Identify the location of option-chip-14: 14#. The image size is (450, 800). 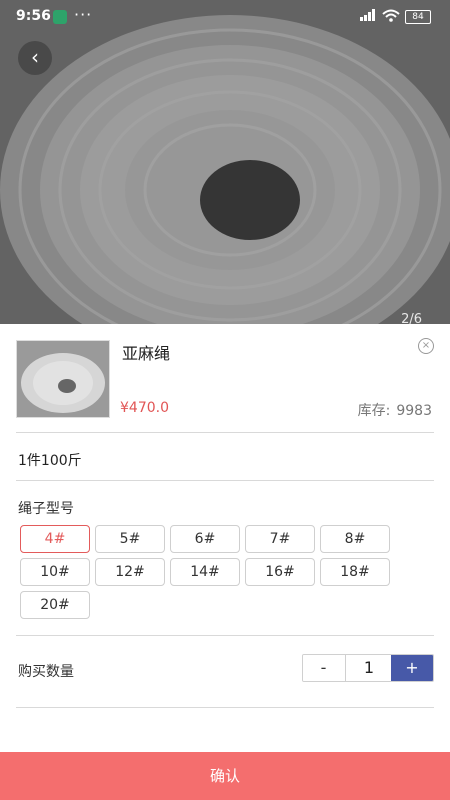
(205, 572).